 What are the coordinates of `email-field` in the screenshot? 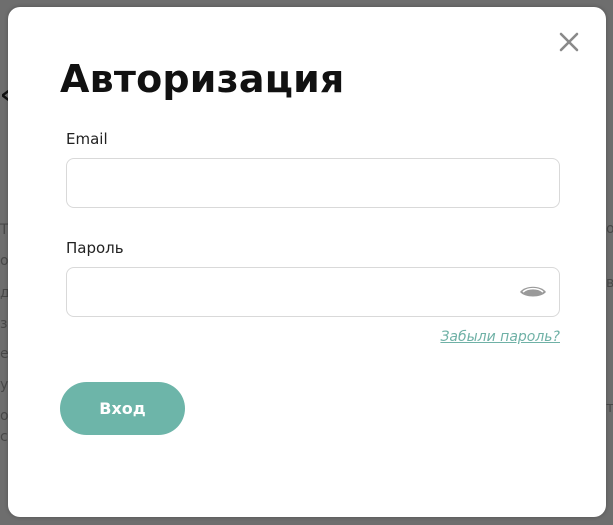 It's located at (313, 183).